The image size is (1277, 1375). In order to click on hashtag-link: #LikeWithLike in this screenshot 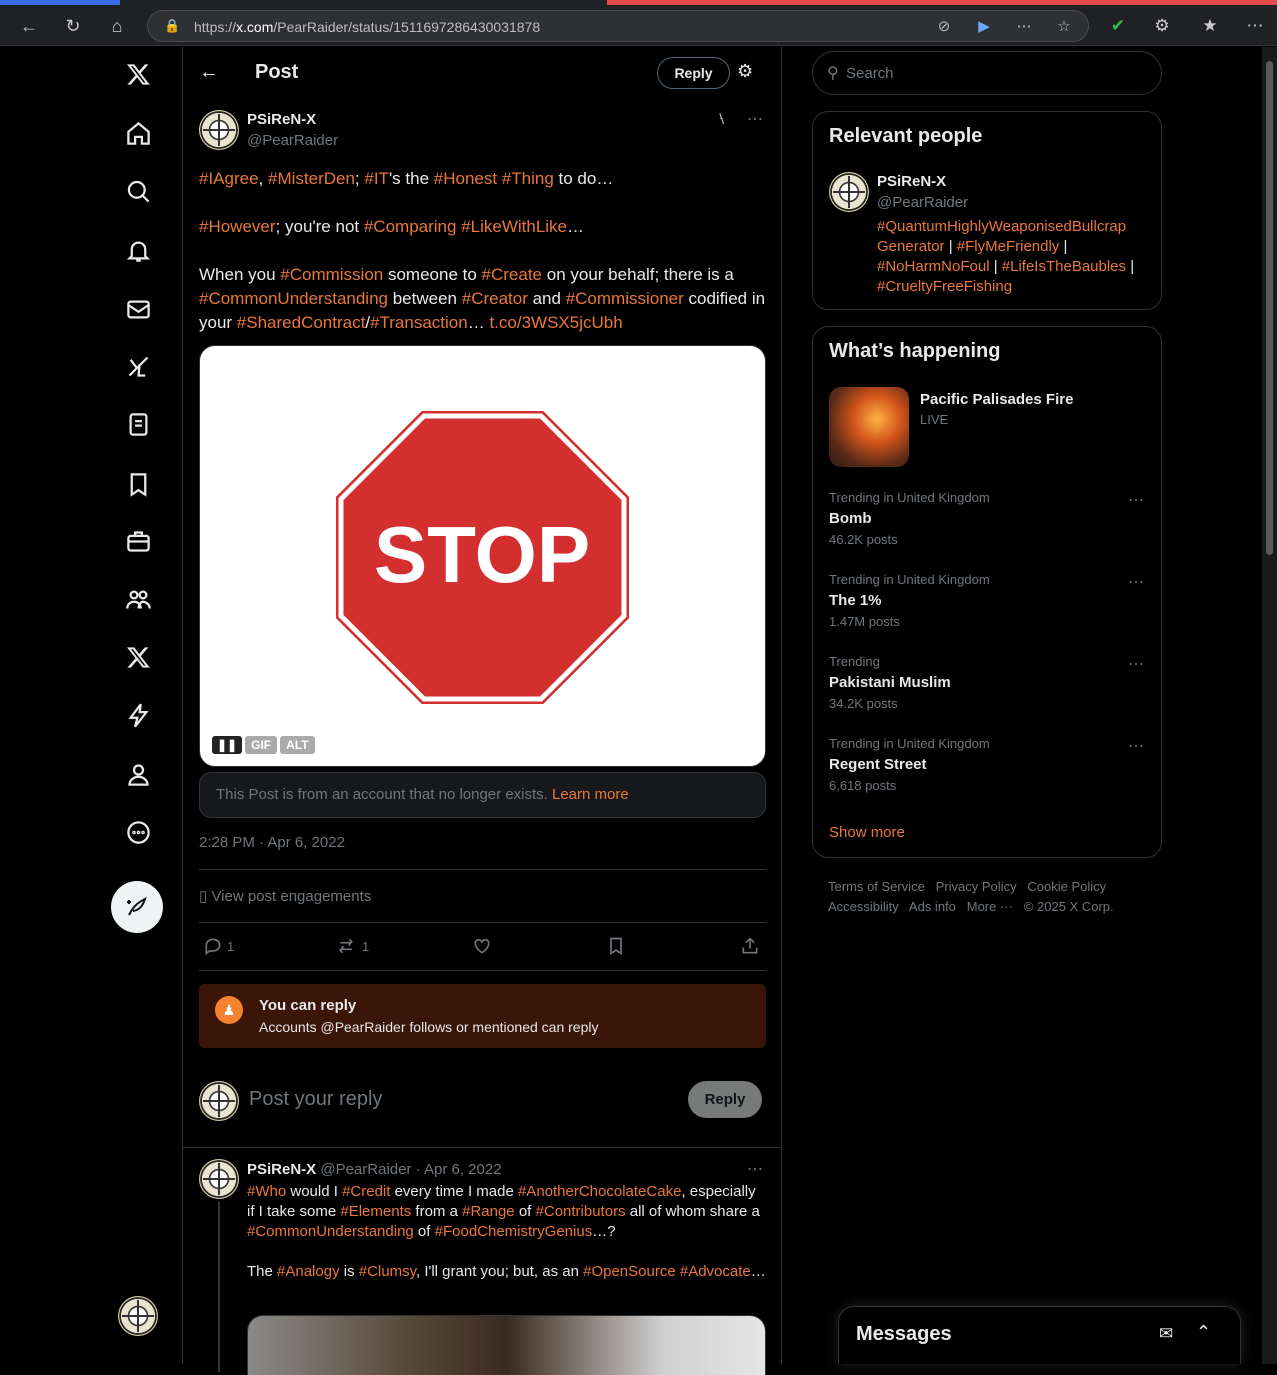, I will do `click(514, 226)`.